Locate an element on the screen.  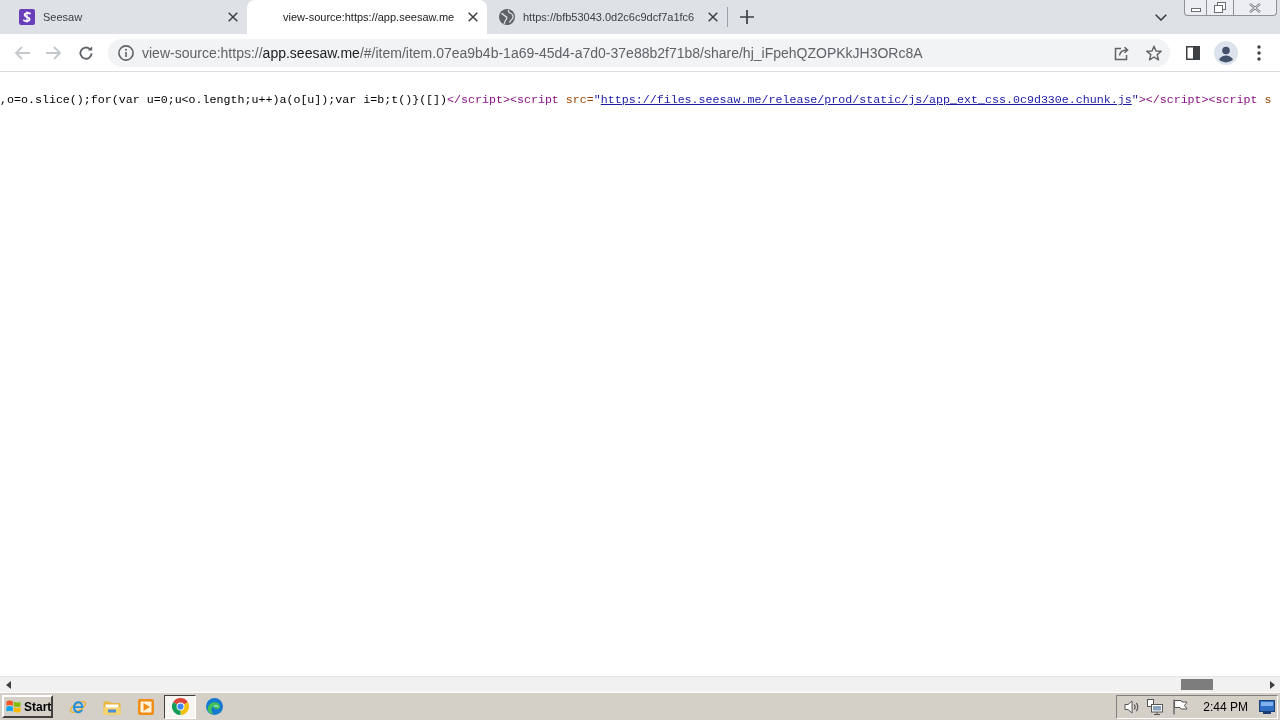
monitor-icon is located at coordinates (1267, 706).